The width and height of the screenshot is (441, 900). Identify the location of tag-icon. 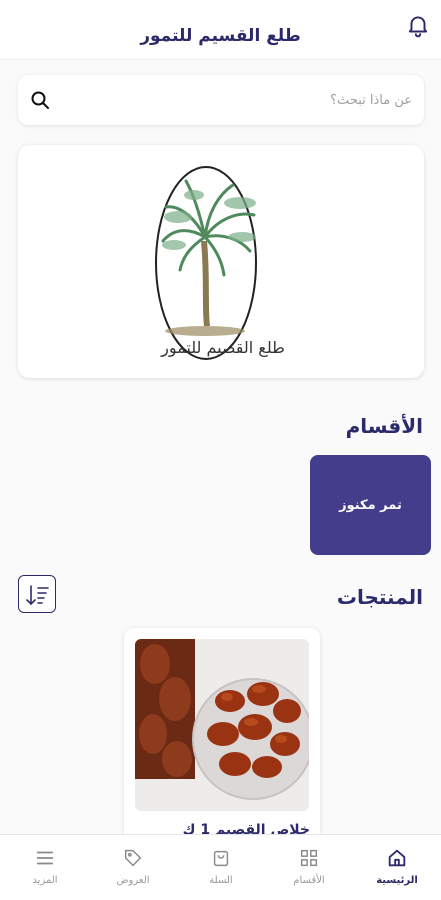
(133, 858).